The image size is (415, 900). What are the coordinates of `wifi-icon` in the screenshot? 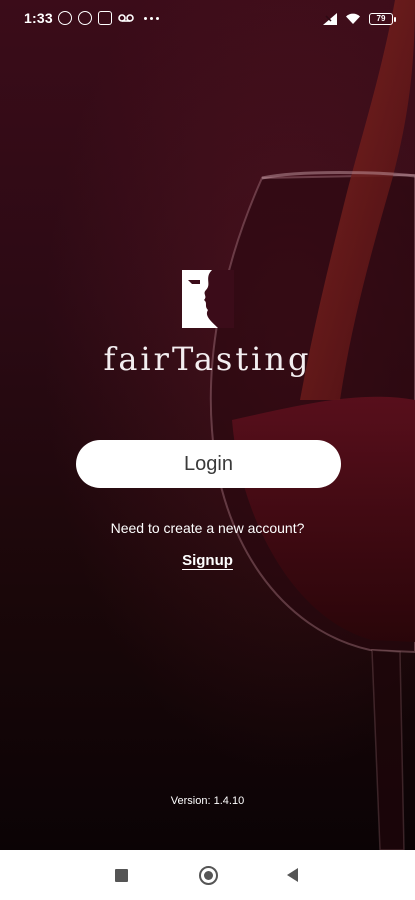 It's located at (353, 18).